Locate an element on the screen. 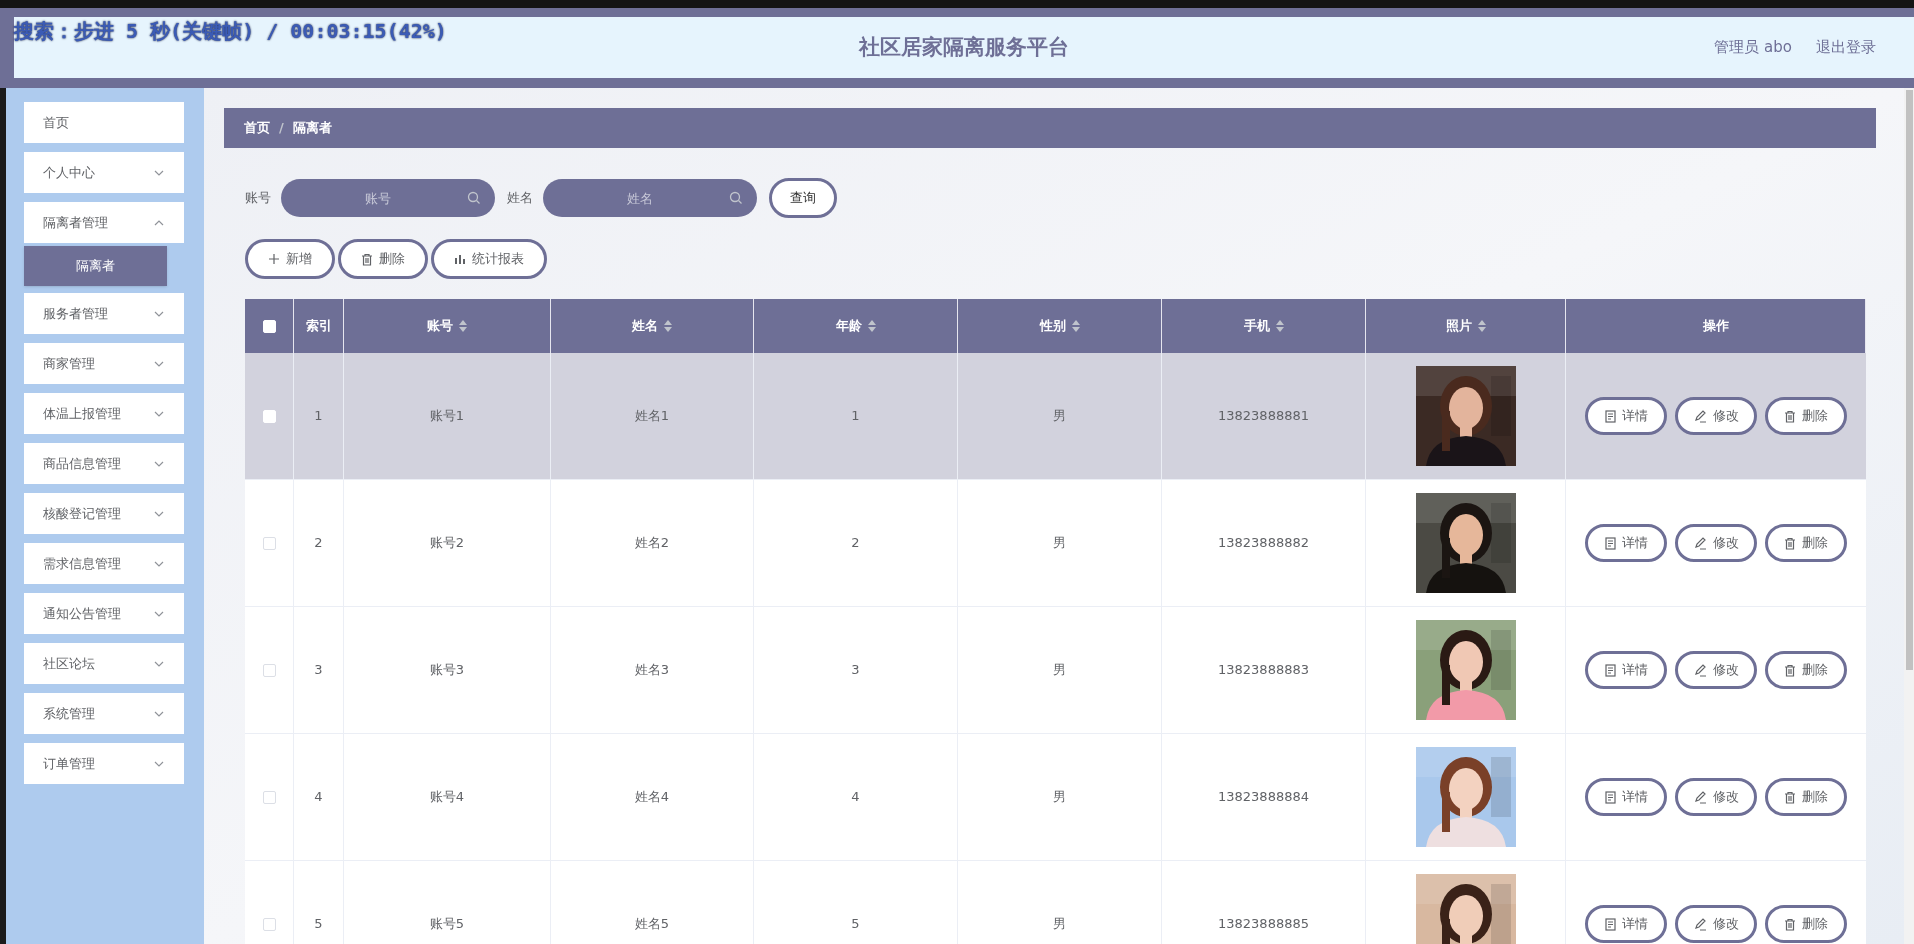  logout-link: 退出登录 is located at coordinates (1846, 47).